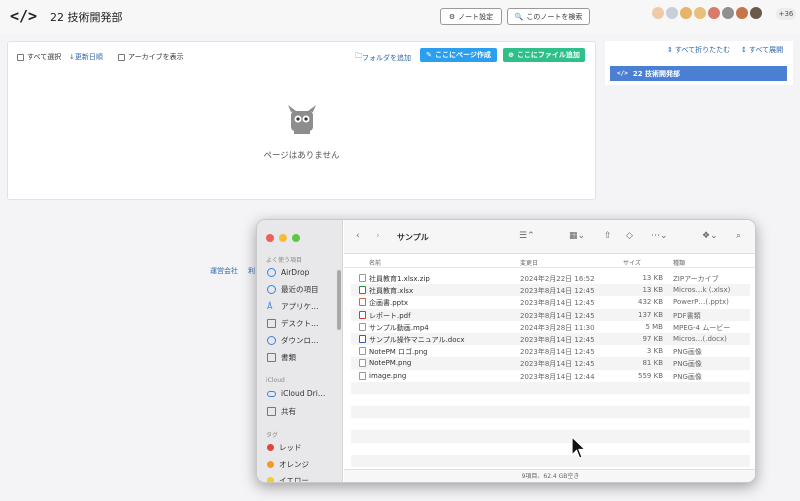  What do you see at coordinates (698, 50) in the screenshot?
I see `collapse-all-button: ⇕ すべて折りたたむ` at bounding box center [698, 50].